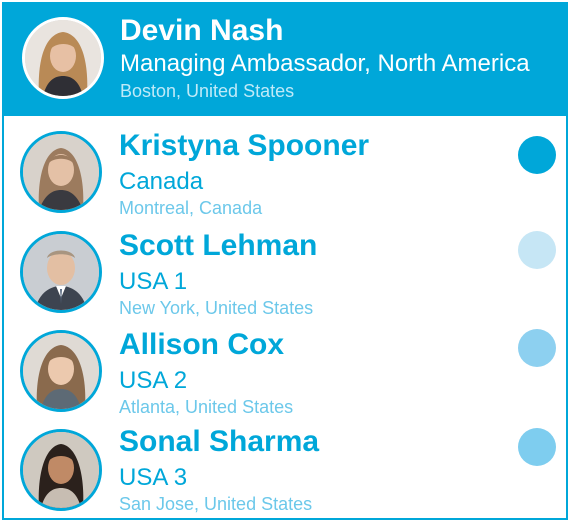  Describe the element at coordinates (216, 504) in the screenshot. I see `member-location: San Jose, United States` at that location.